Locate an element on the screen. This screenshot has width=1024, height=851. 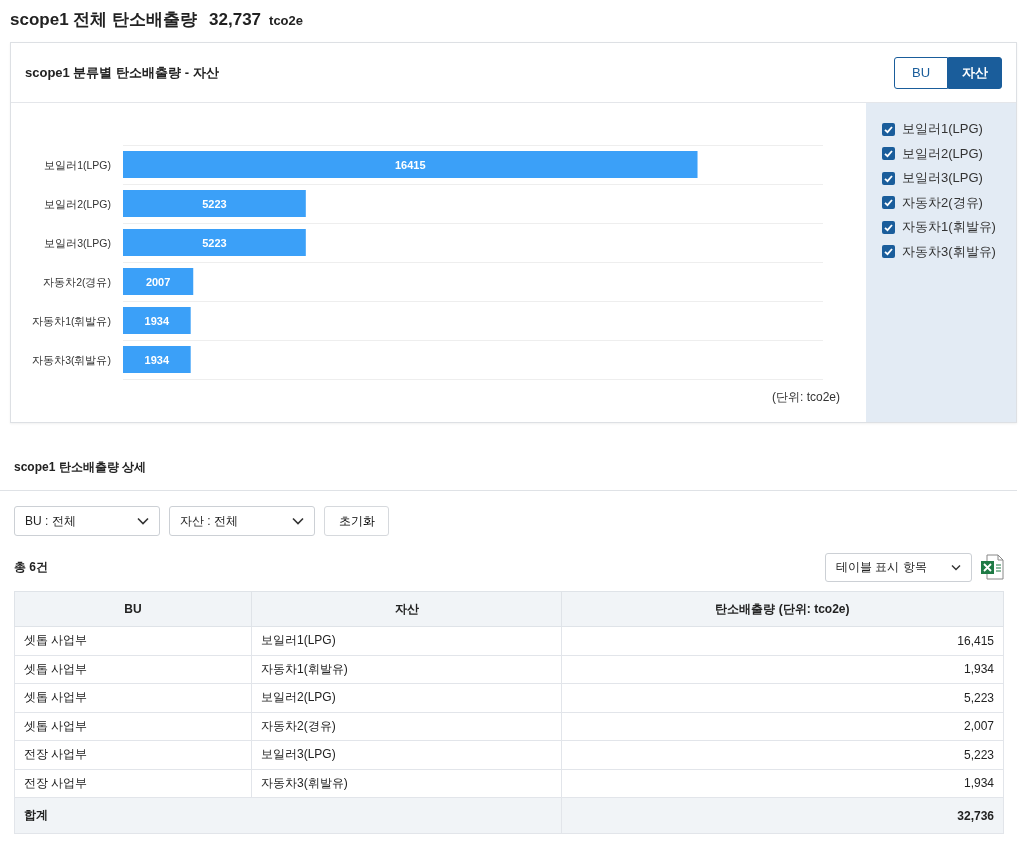
result-count: 총 6건 is located at coordinates (31, 567).